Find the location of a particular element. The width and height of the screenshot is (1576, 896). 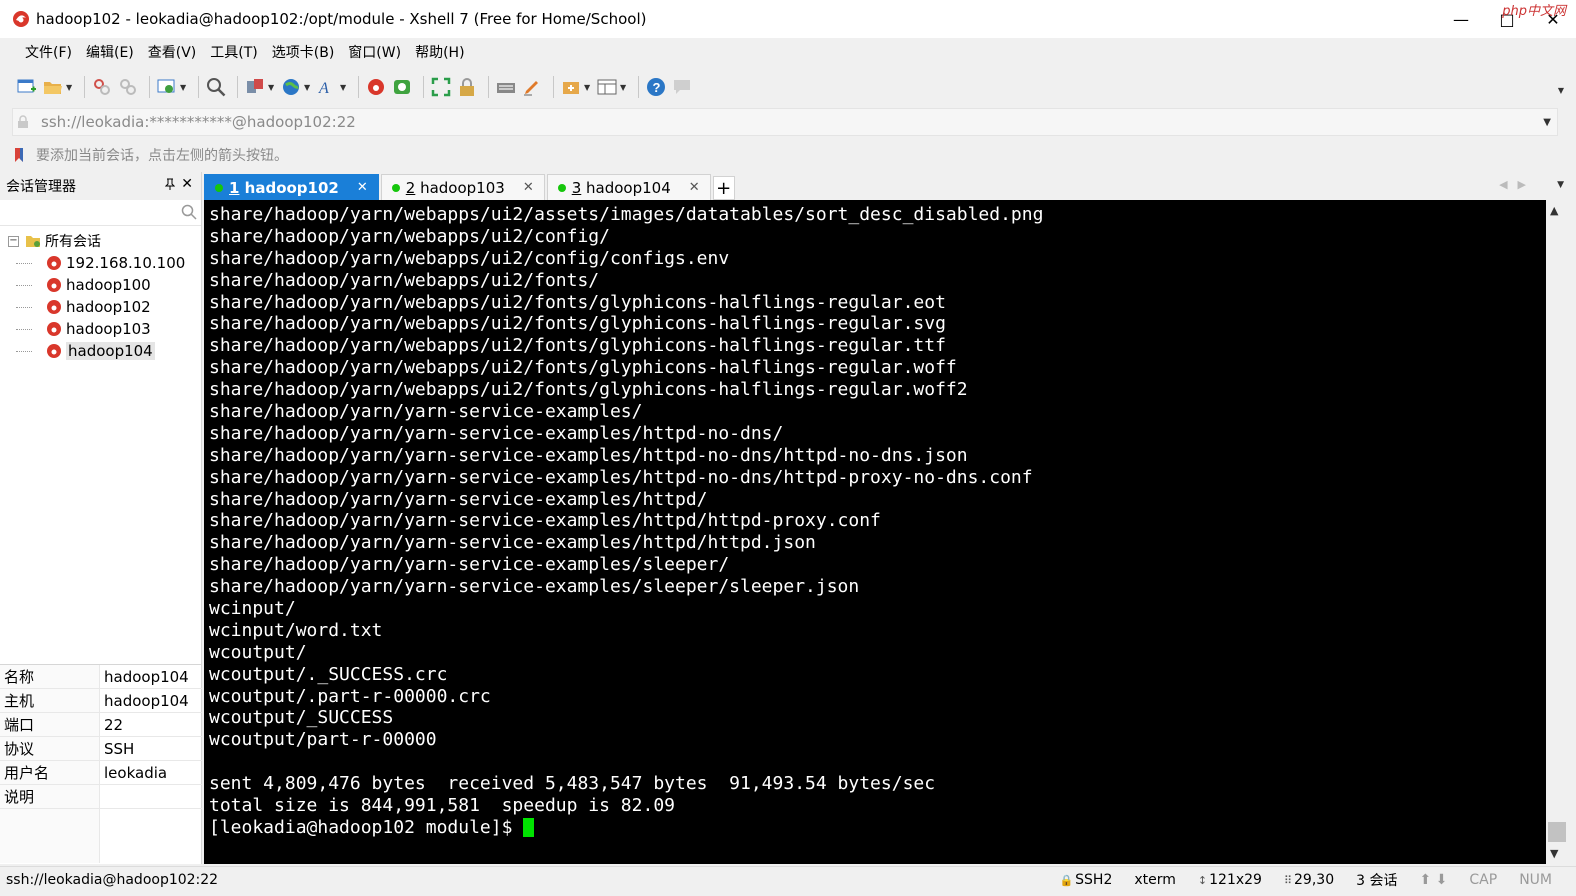

session-item-hadoop100: hadoop100 is located at coordinates (100, 285).